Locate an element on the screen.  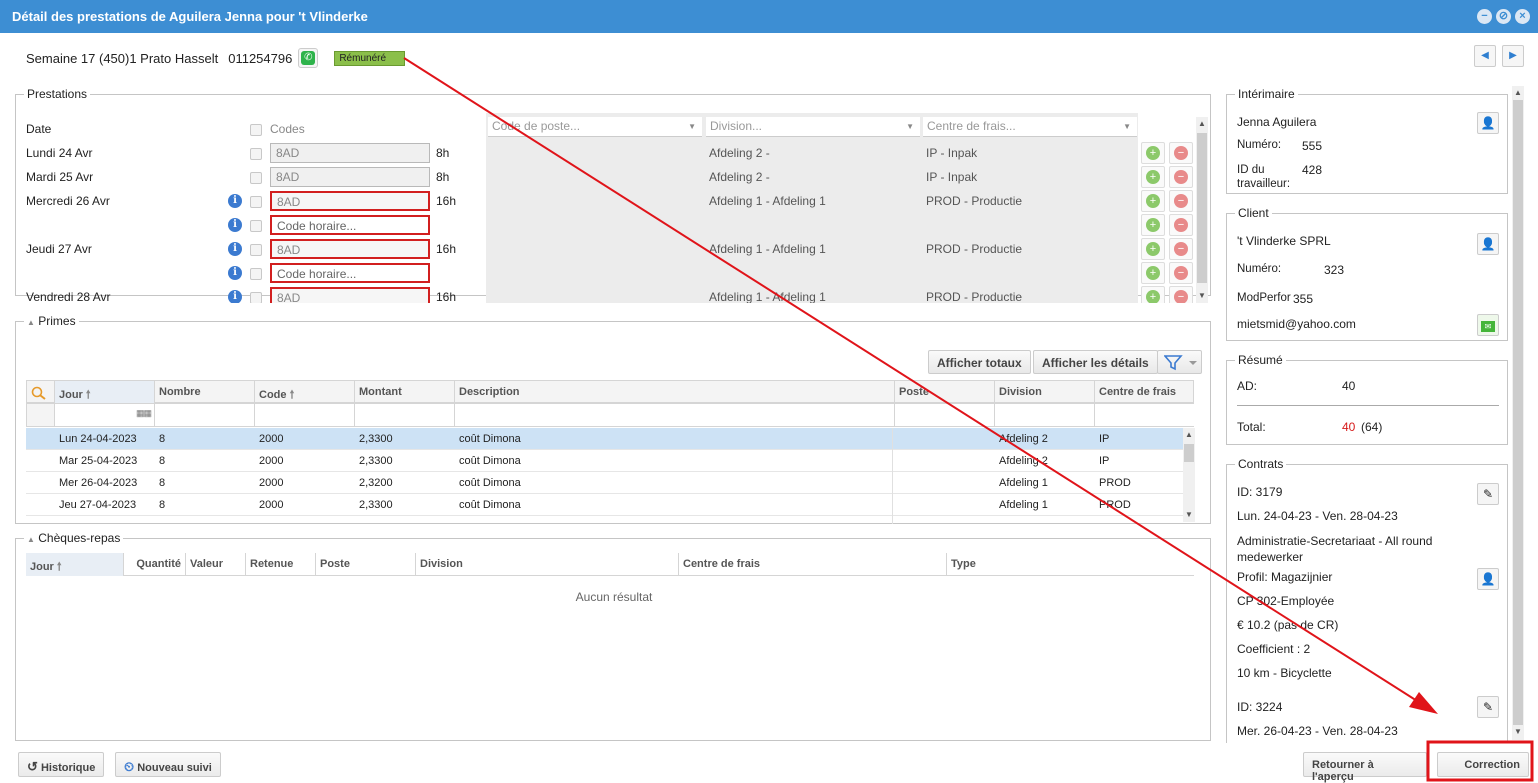
annotation-highlight-box is located at coordinates (1480, 761).